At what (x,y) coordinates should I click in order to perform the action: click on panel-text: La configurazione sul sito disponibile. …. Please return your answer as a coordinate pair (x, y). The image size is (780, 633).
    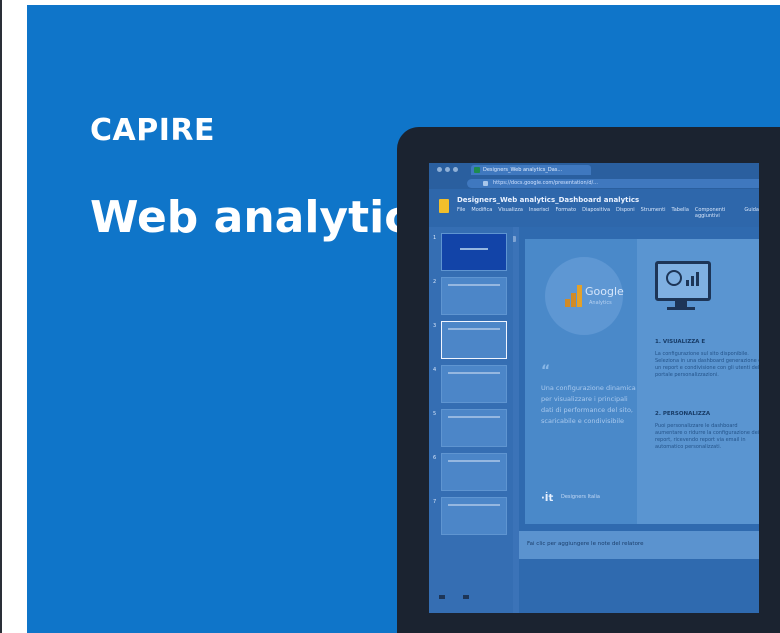
    Looking at the image, I should click on (707, 364).